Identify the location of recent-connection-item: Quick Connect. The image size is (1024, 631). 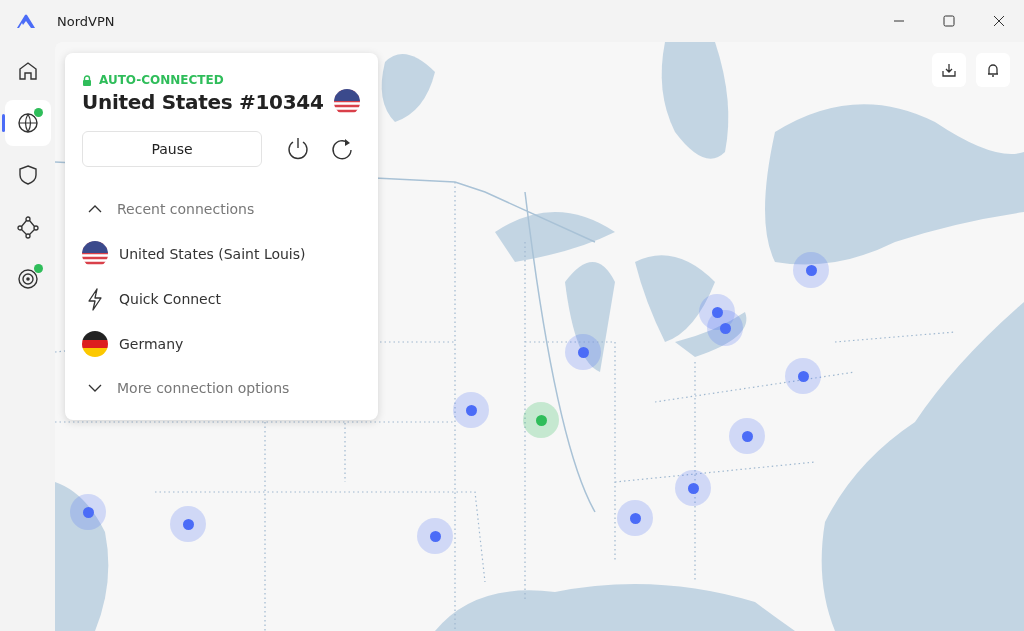
(221, 298).